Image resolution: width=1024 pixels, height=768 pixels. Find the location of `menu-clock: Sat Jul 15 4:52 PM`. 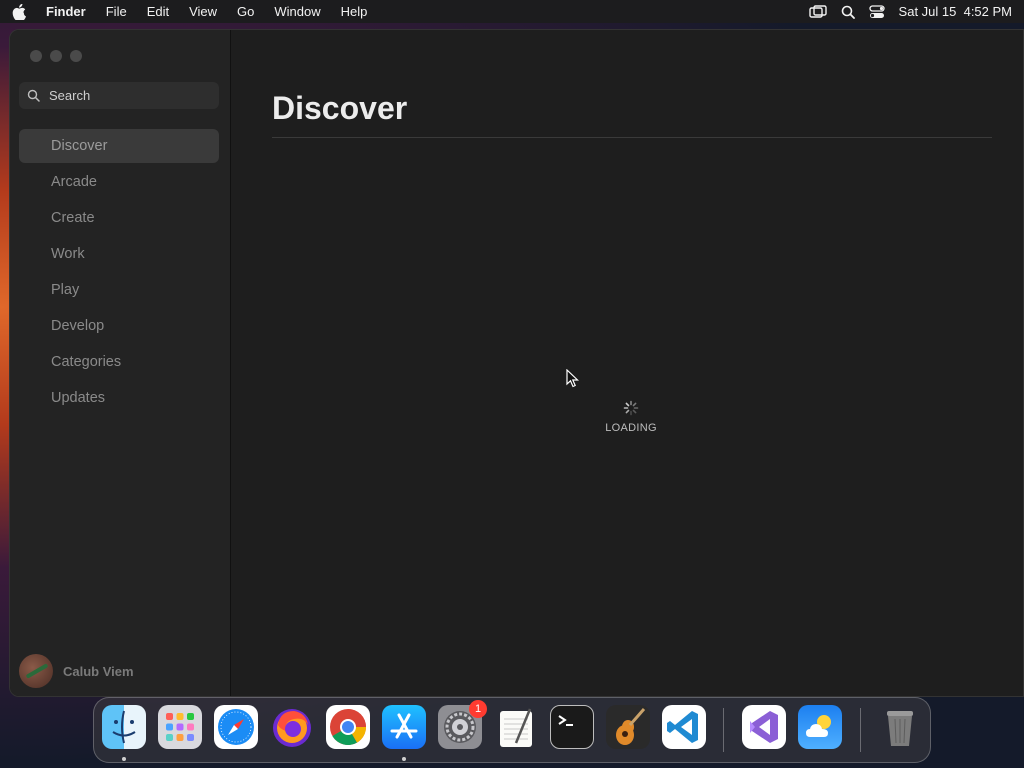

menu-clock: Sat Jul 15 4:52 PM is located at coordinates (955, 11).